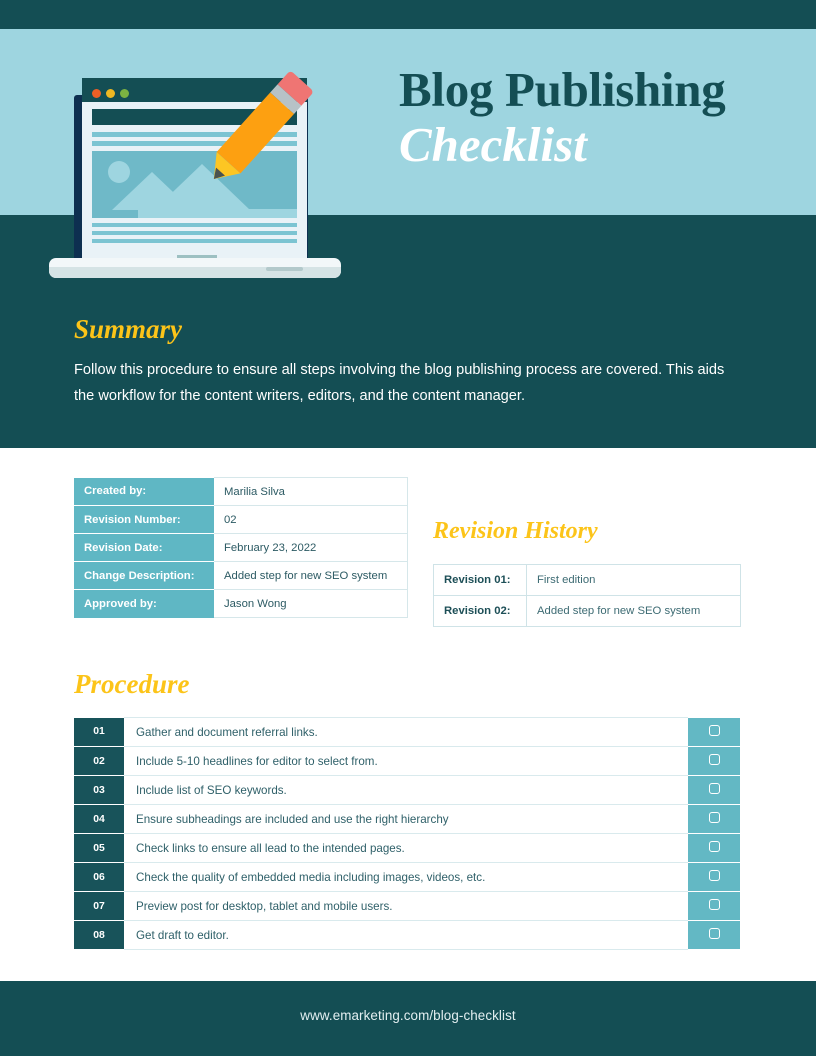  Describe the element at coordinates (99, 848) in the screenshot. I see `step-number-05: 05` at that location.